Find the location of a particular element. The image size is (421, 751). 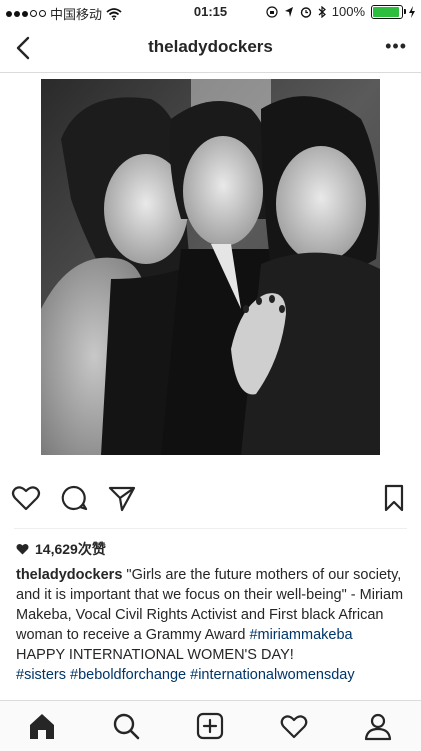

page-title: theladydockers is located at coordinates (210, 47).